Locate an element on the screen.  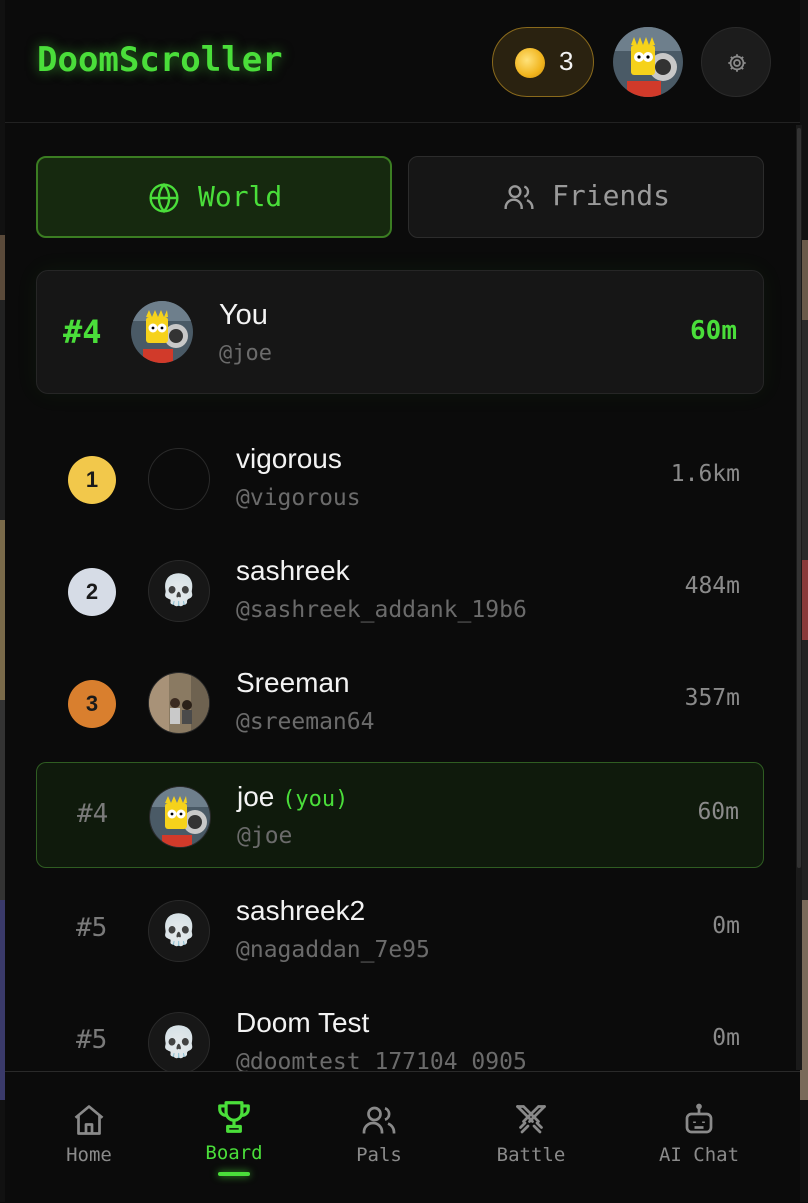
nav-battle-label: Battle is located at coordinates (531, 1155).